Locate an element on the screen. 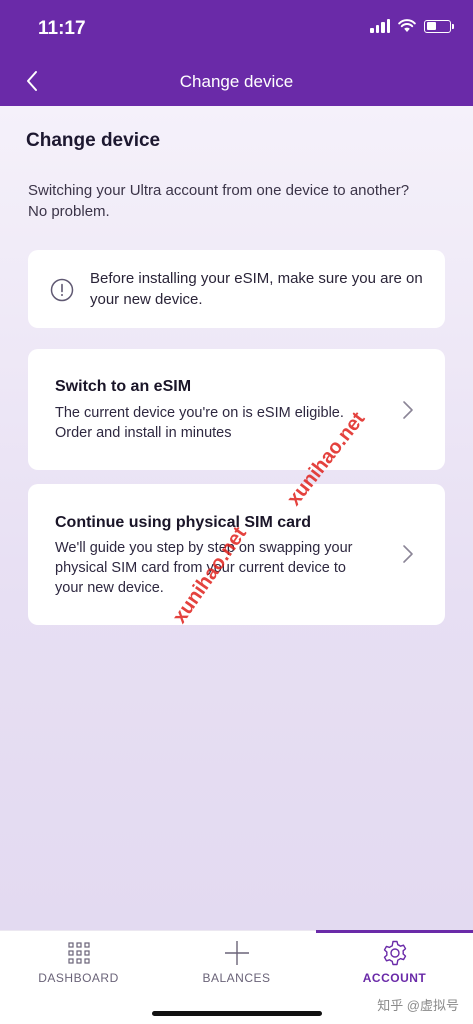 The height and width of the screenshot is (1024, 473). corner-watermark: 知乎 @虚拟号 is located at coordinates (418, 1005).